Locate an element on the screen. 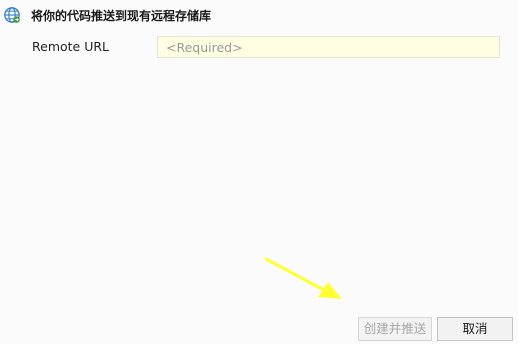 Image resolution: width=518 pixels, height=344 pixels. dialog-title: 将你的代码推送到现有远程存储库 is located at coordinates (121, 16).